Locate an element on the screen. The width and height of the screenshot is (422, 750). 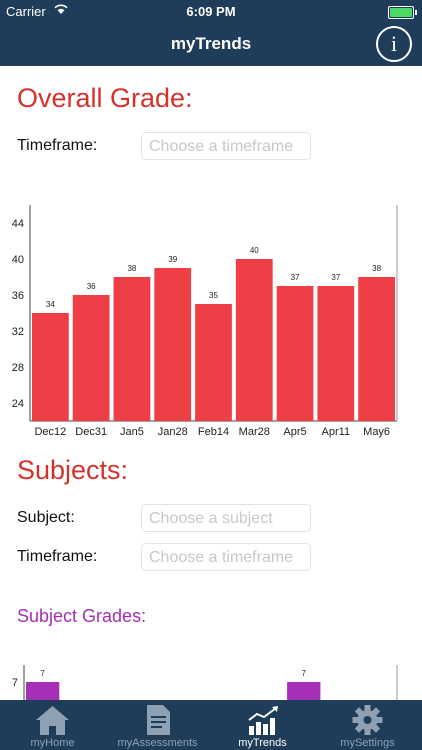
tab-mysettings: mySettings is located at coordinates (367, 725).